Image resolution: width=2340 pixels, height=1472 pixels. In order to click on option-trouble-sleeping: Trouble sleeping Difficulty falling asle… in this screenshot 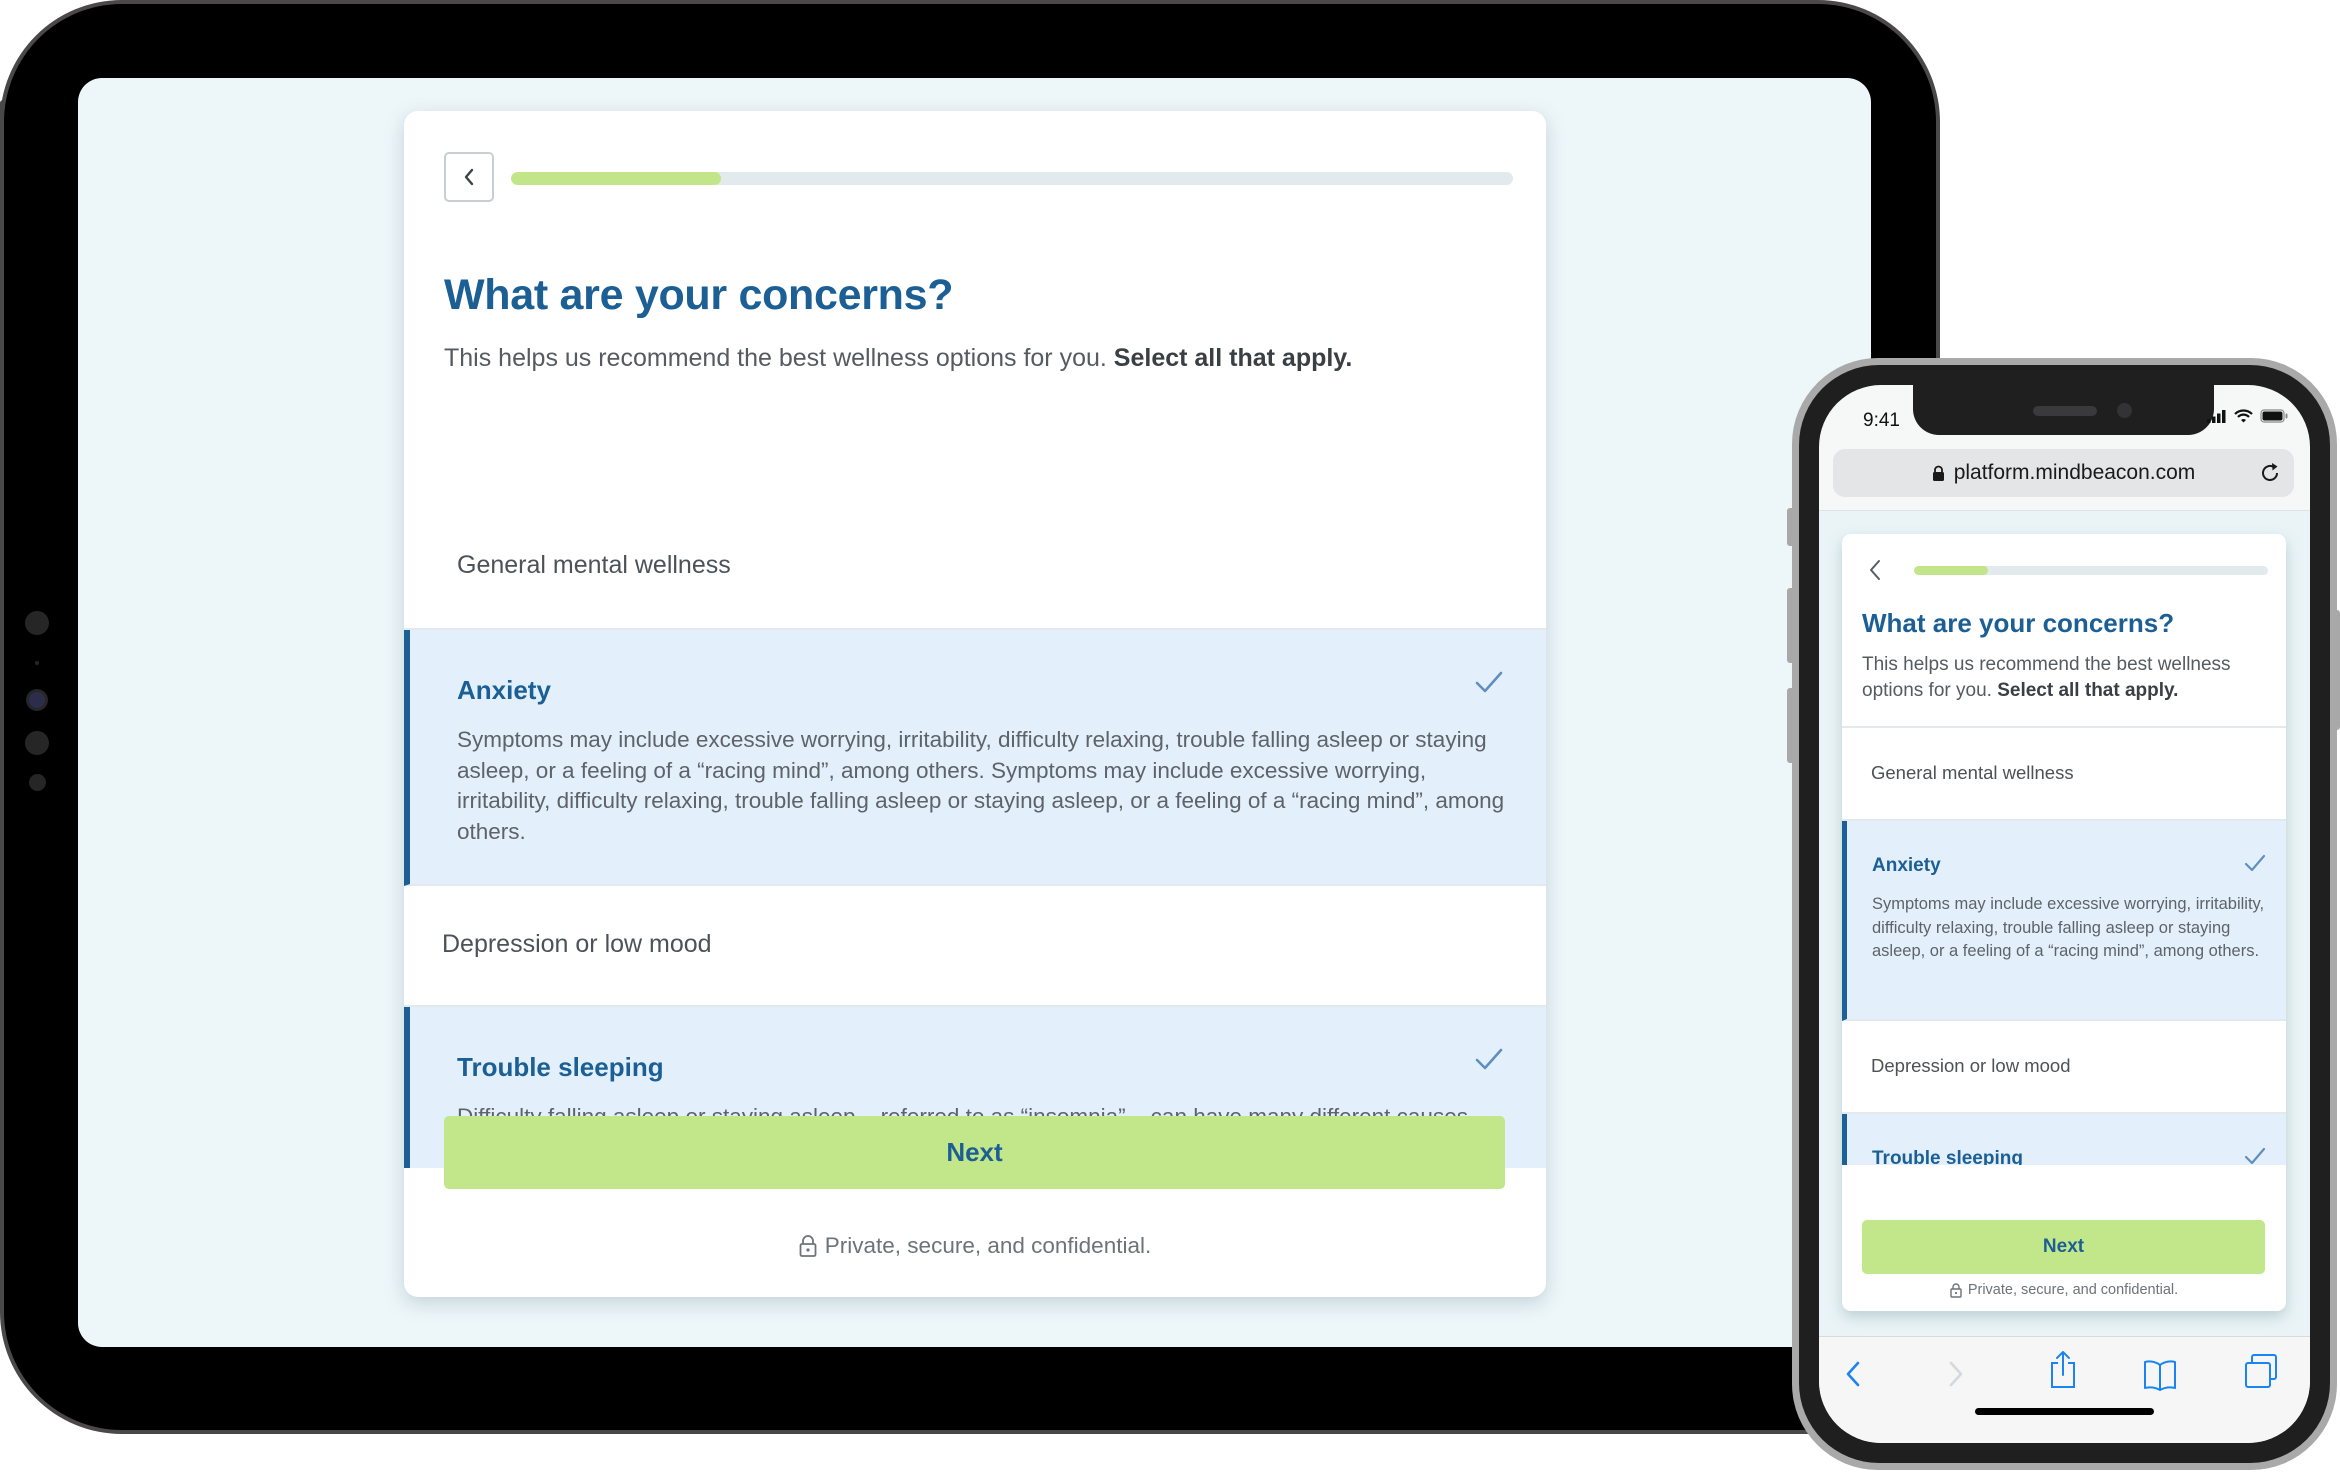, I will do `click(2064, 1139)`.